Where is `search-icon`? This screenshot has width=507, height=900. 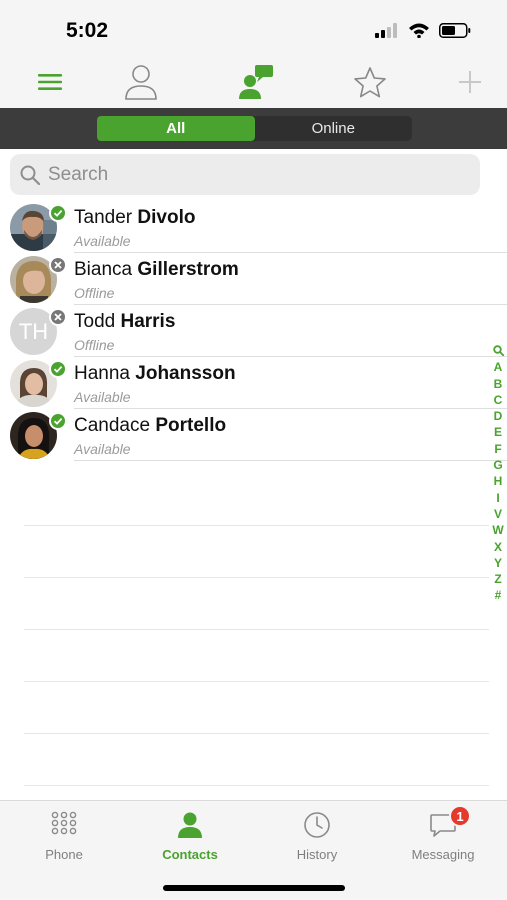 search-icon is located at coordinates (30, 175).